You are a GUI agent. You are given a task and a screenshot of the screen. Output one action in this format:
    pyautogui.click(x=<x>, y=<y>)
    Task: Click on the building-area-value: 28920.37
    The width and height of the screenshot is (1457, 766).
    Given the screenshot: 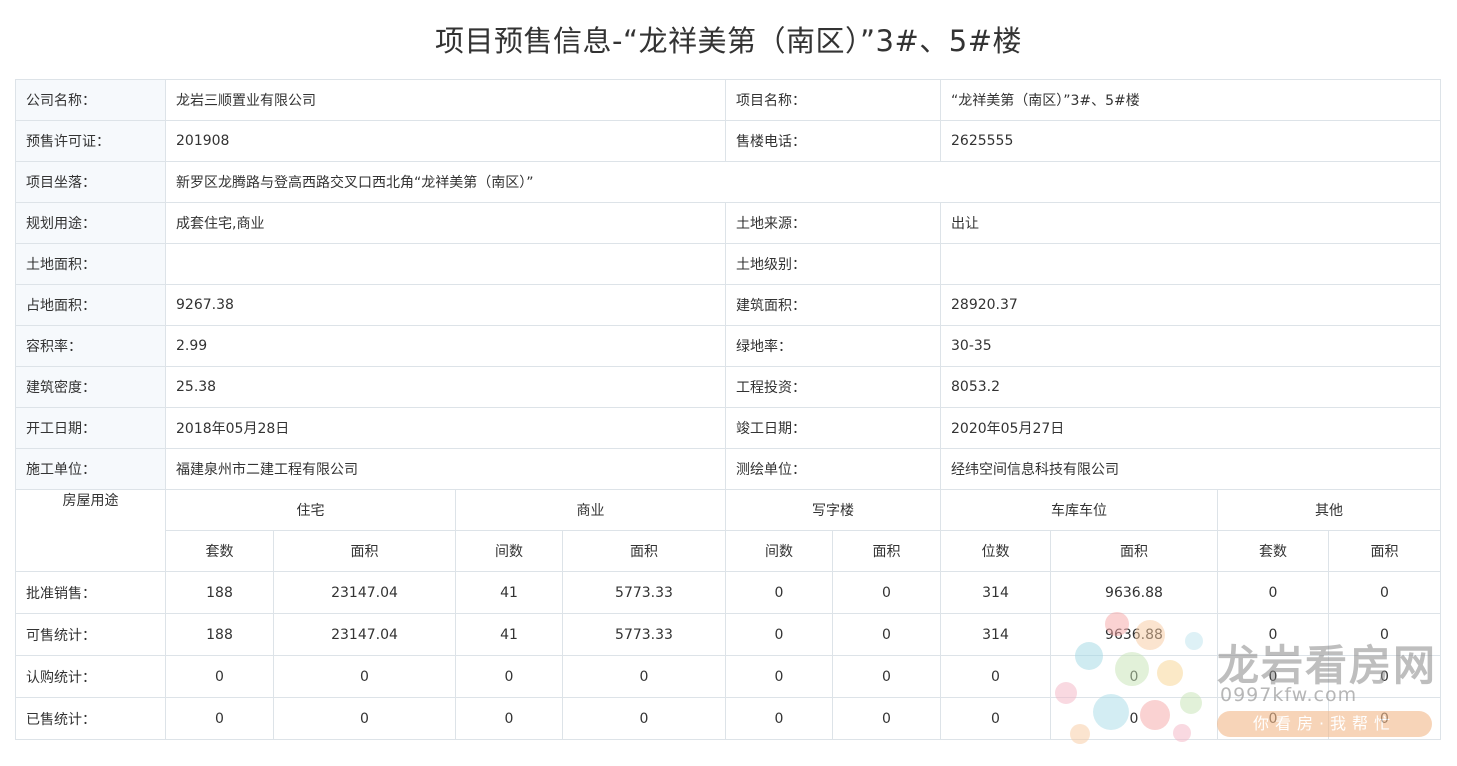 What is the action you would take?
    pyautogui.click(x=1190, y=305)
    